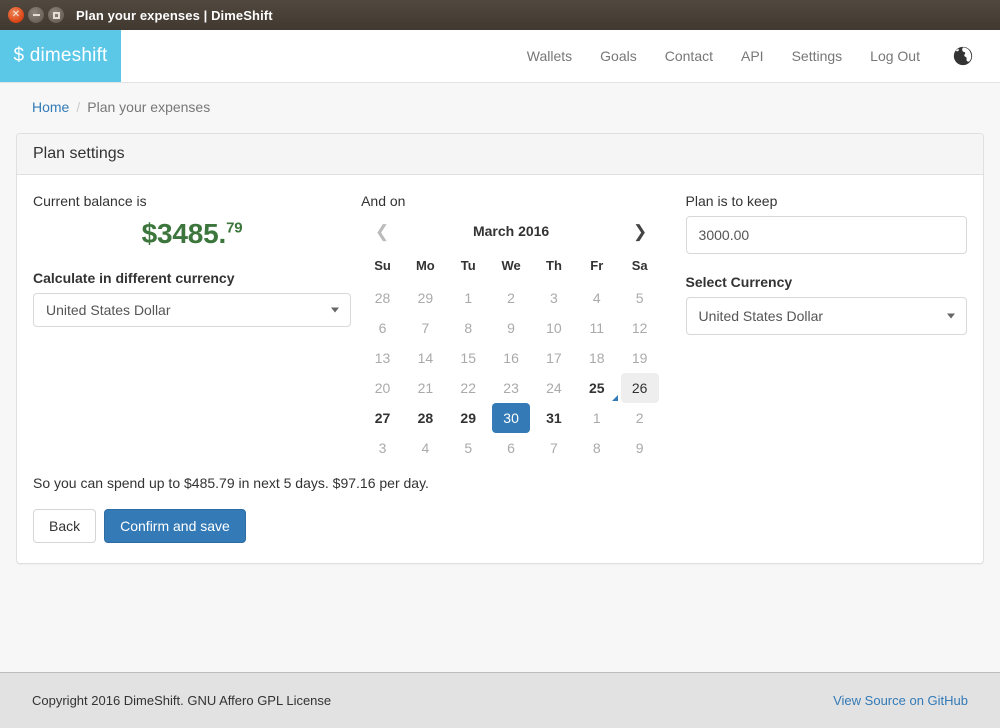 Image resolution: width=1000 pixels, height=728 pixels. I want to click on back-button: Back, so click(65, 526).